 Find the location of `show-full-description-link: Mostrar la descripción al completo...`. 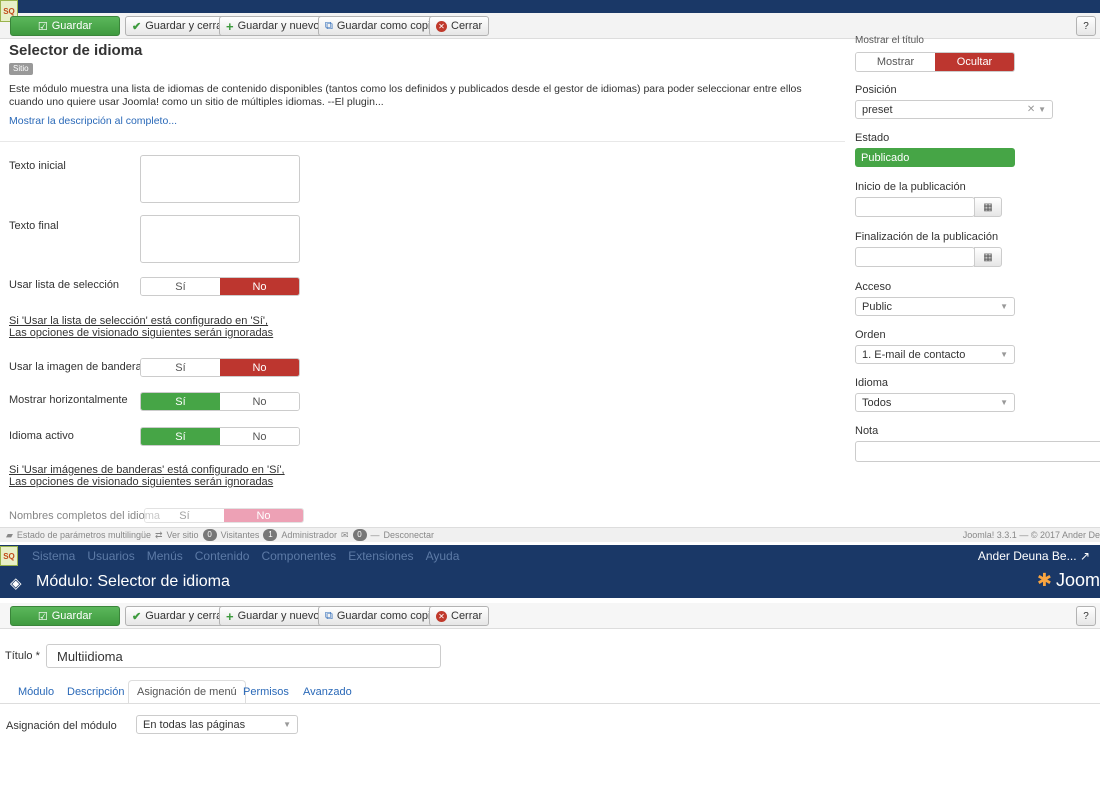

show-full-description-link: Mostrar la descripción al completo... is located at coordinates (93, 121).